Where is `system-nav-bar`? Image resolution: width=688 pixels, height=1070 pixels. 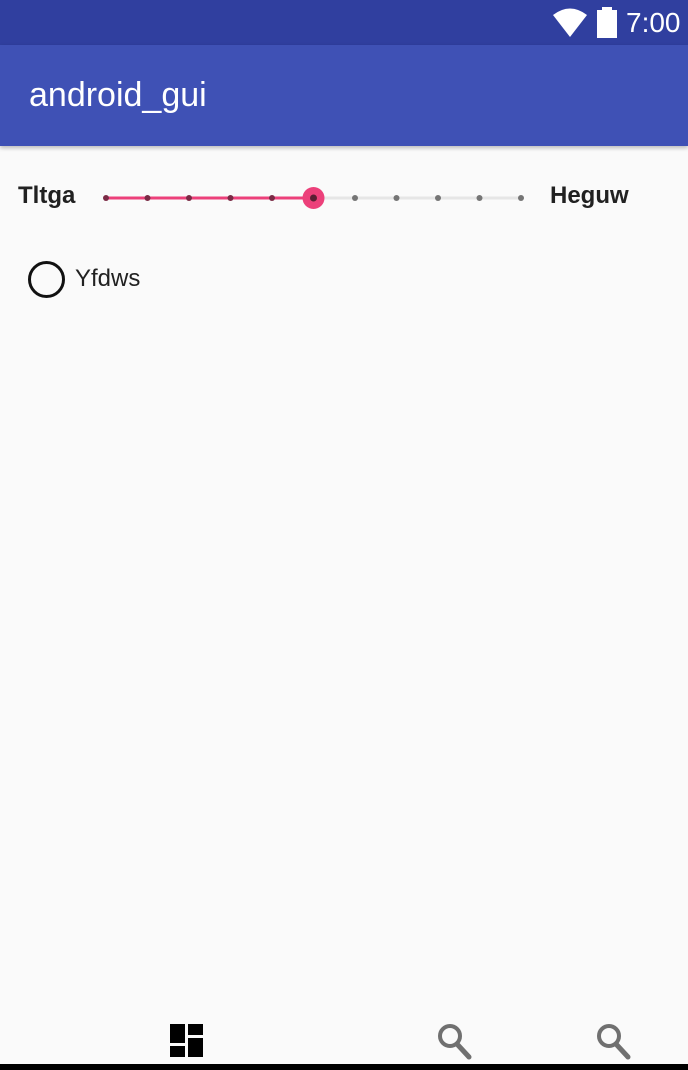
system-nav-bar is located at coordinates (344, 1067).